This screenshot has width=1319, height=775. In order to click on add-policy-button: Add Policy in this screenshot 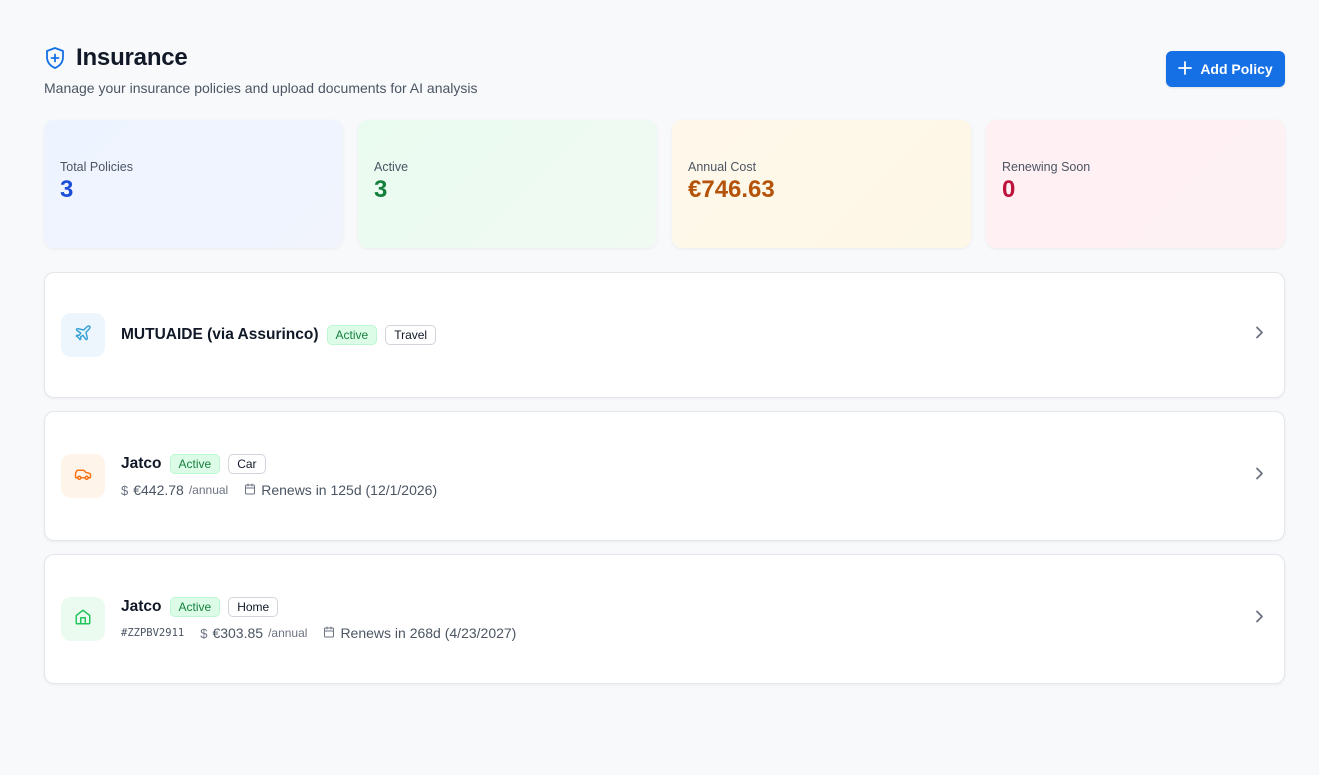, I will do `click(1225, 69)`.